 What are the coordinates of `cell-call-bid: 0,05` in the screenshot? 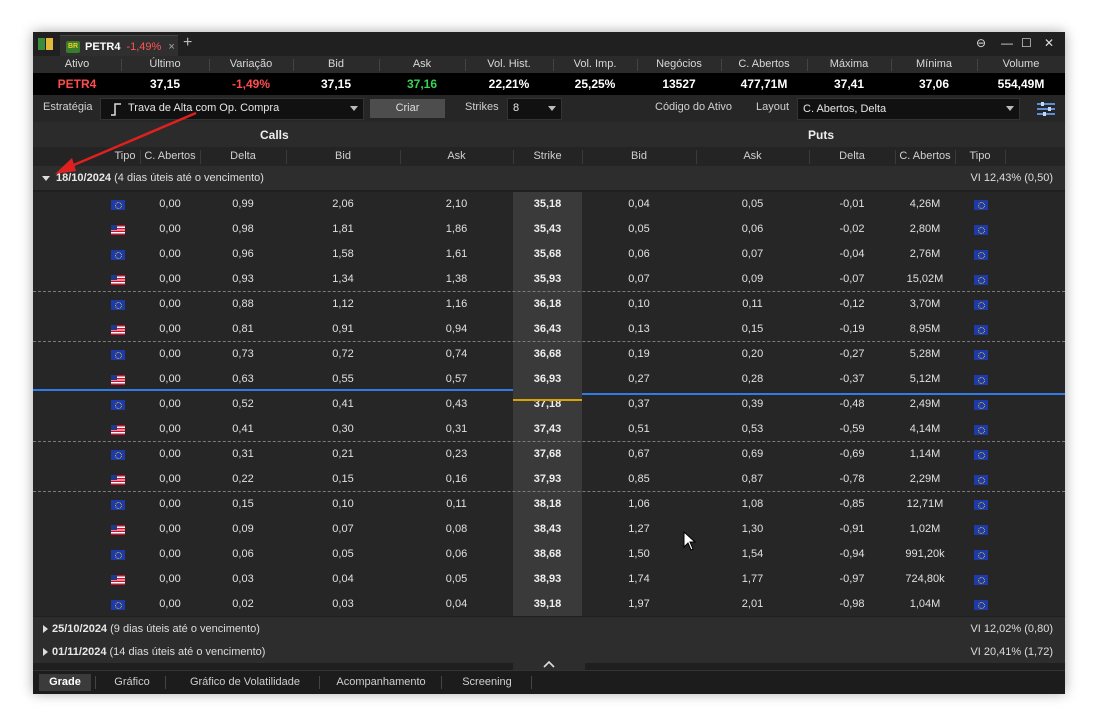 It's located at (343, 554).